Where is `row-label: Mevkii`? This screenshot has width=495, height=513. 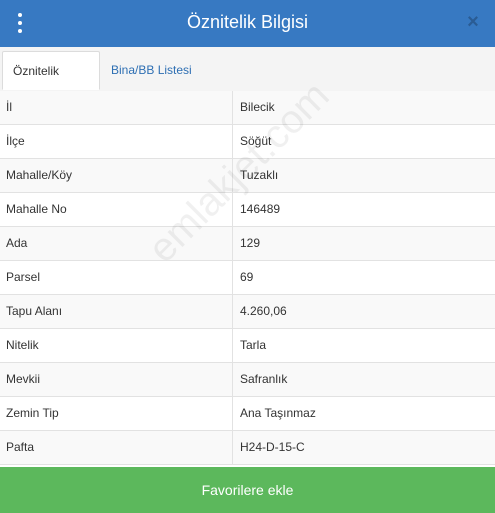
row-label: Mevkii is located at coordinates (23, 379).